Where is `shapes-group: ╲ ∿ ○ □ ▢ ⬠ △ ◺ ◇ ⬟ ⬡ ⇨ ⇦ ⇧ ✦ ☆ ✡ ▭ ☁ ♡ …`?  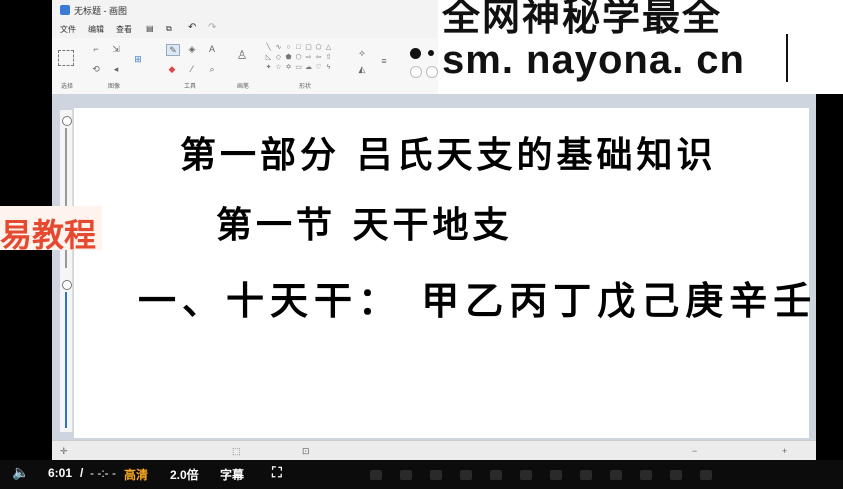 shapes-group: ╲ ∿ ○ □ ▢ ⬠ △ ◺ ◇ ⬟ ⬡ ⇨ ⇦ ⇧ ✦ ☆ ✡ ▭ ☁ ♡ … is located at coordinates (305, 65).